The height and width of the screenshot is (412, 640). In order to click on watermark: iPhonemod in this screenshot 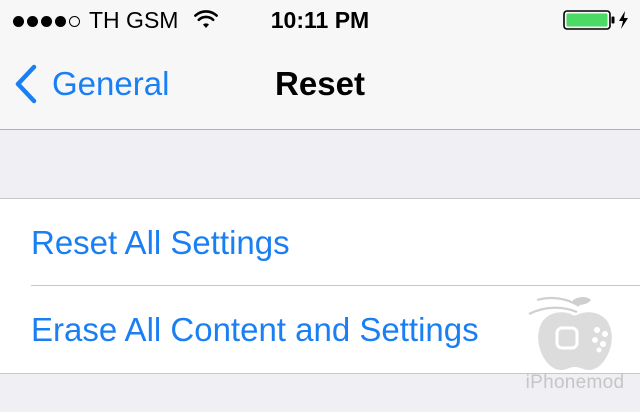, I will do `click(575, 352)`.